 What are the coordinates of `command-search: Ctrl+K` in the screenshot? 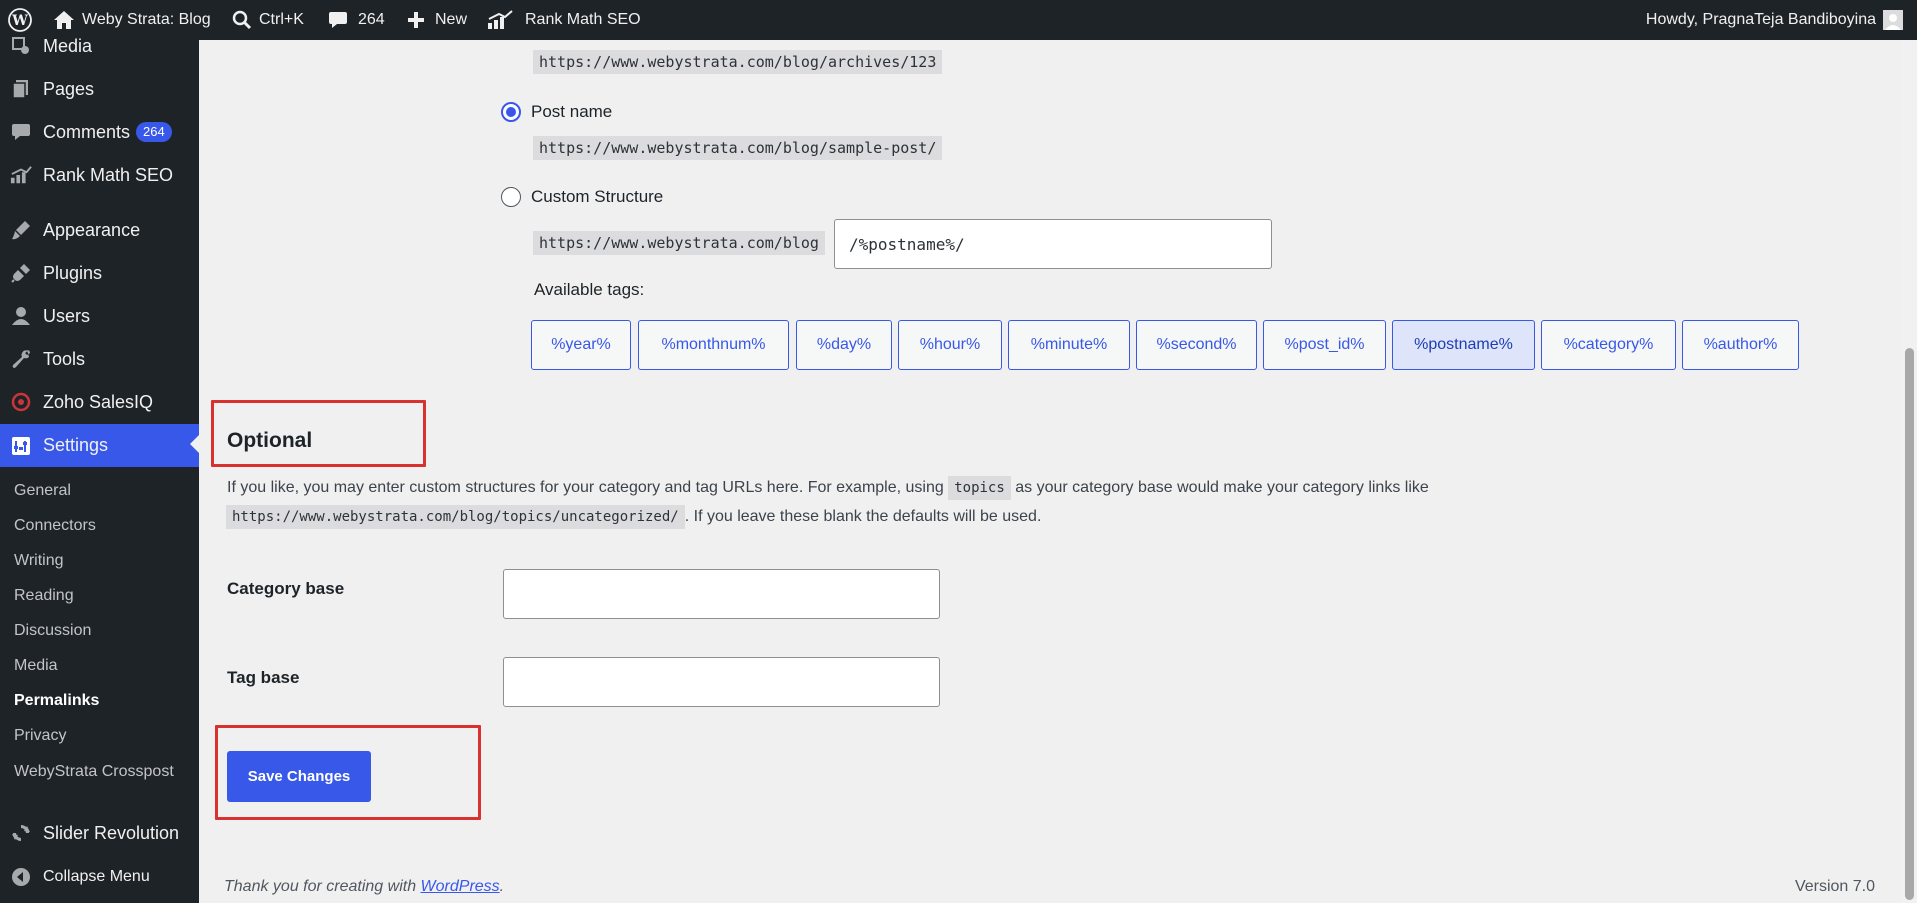 It's located at (268, 20).